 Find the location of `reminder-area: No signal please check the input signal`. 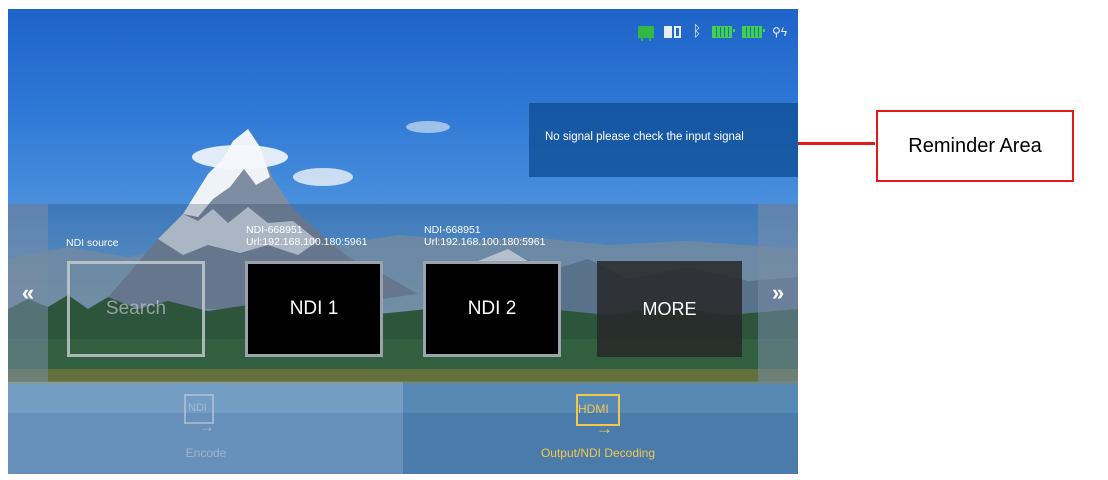

reminder-area: No signal please check the input signal is located at coordinates (663, 140).